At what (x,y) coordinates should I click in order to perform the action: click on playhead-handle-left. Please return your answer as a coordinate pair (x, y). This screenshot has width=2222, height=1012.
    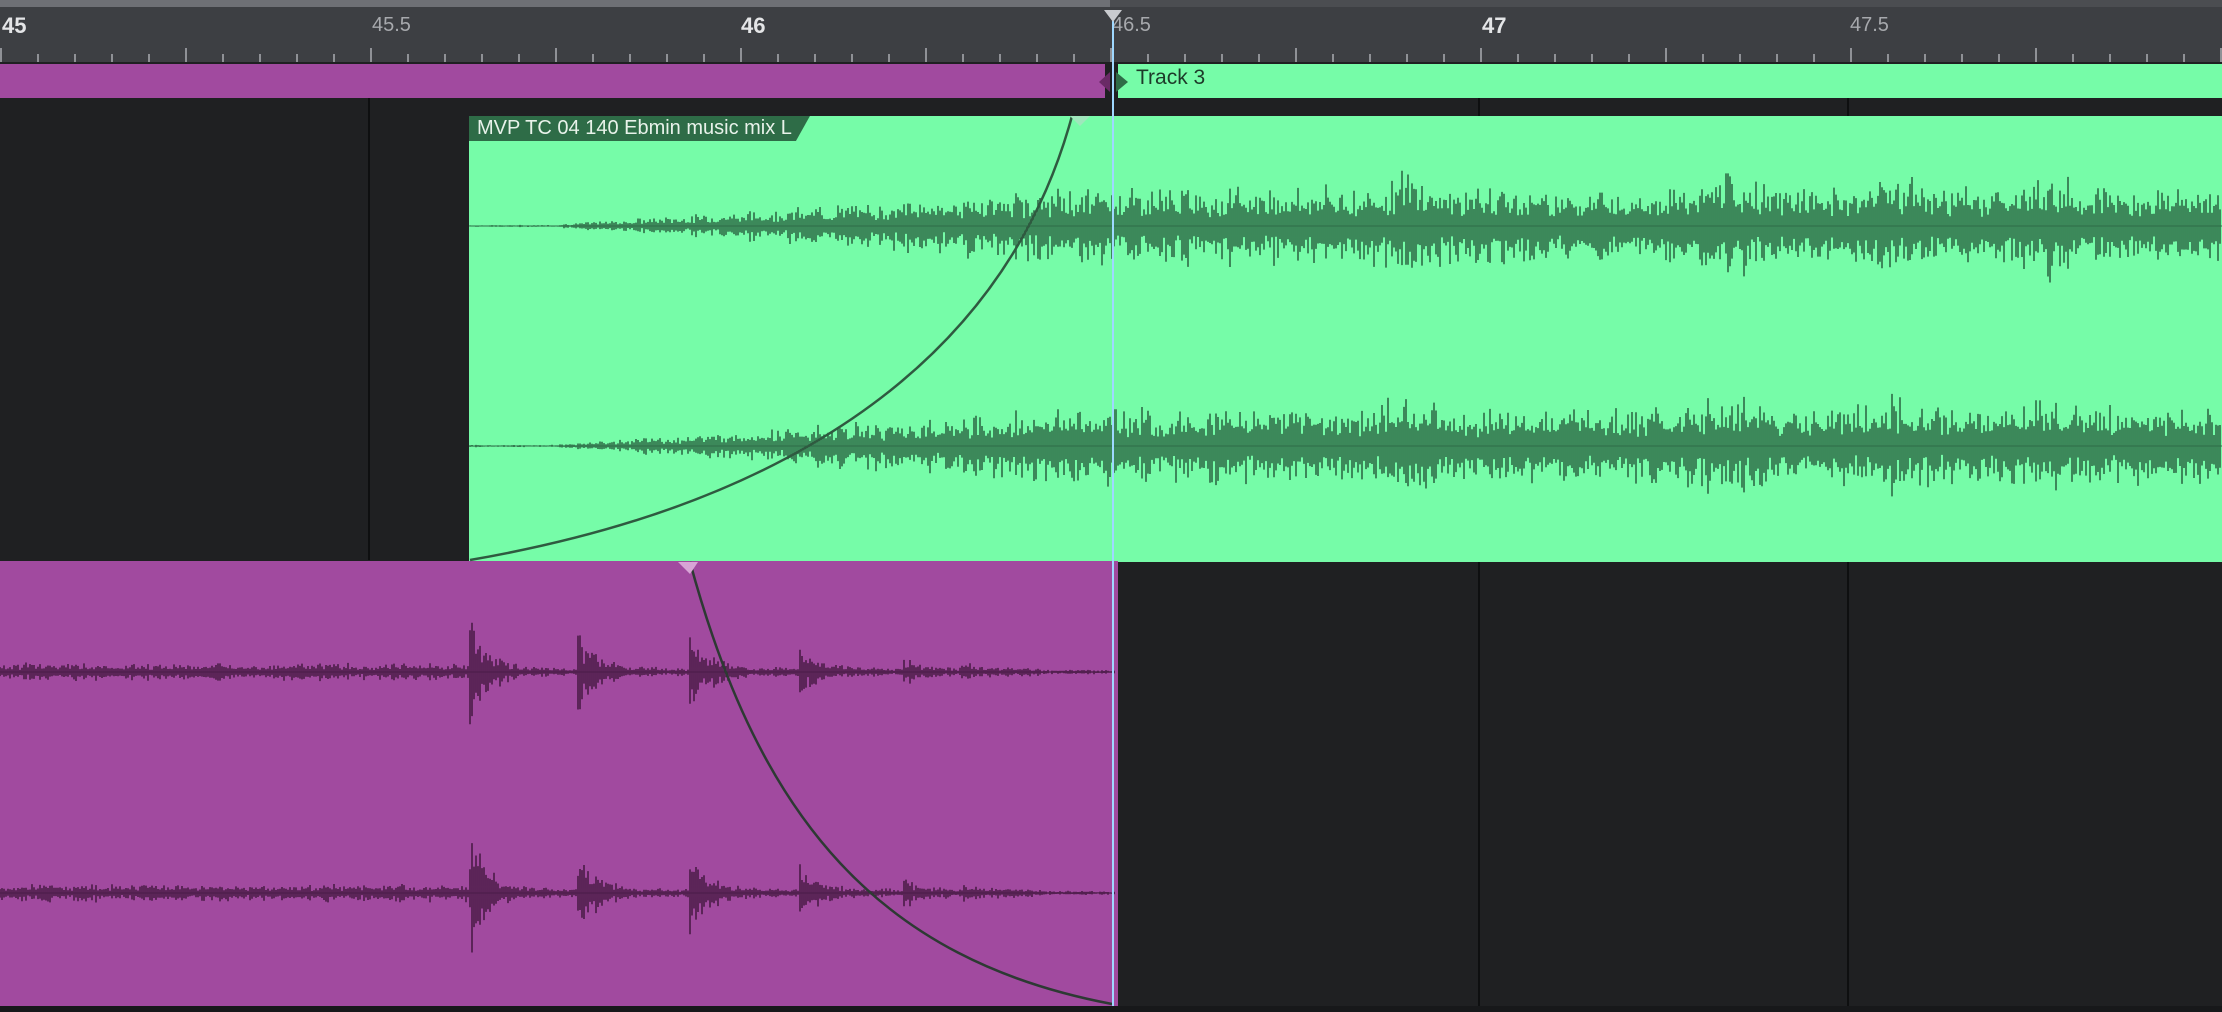
    Looking at the image, I should click on (1104, 82).